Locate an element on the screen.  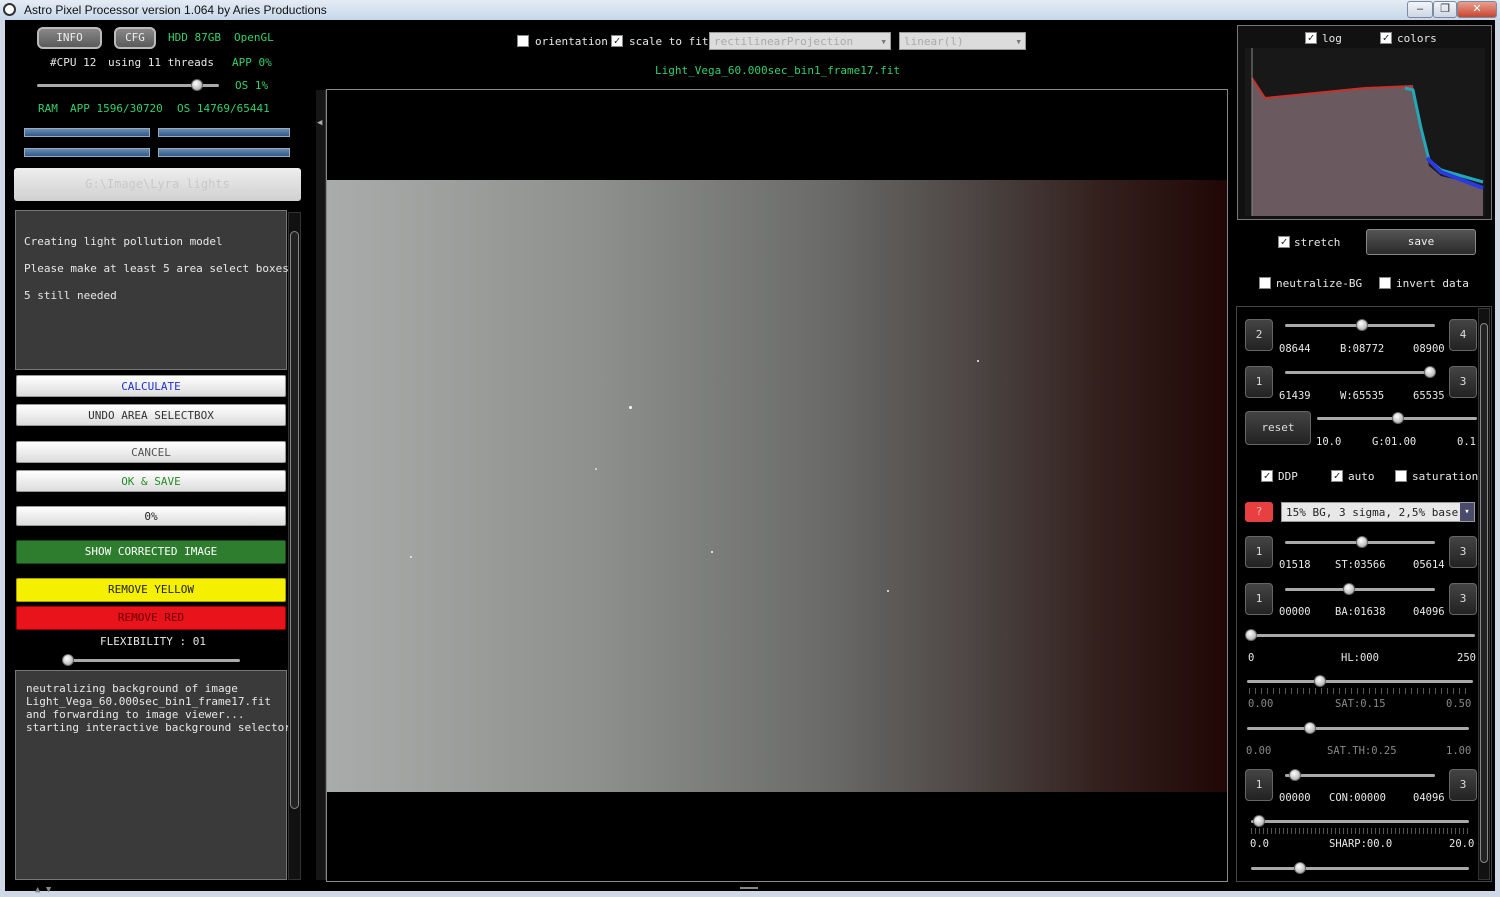
sat-th-slider-knob is located at coordinates (1310, 728).